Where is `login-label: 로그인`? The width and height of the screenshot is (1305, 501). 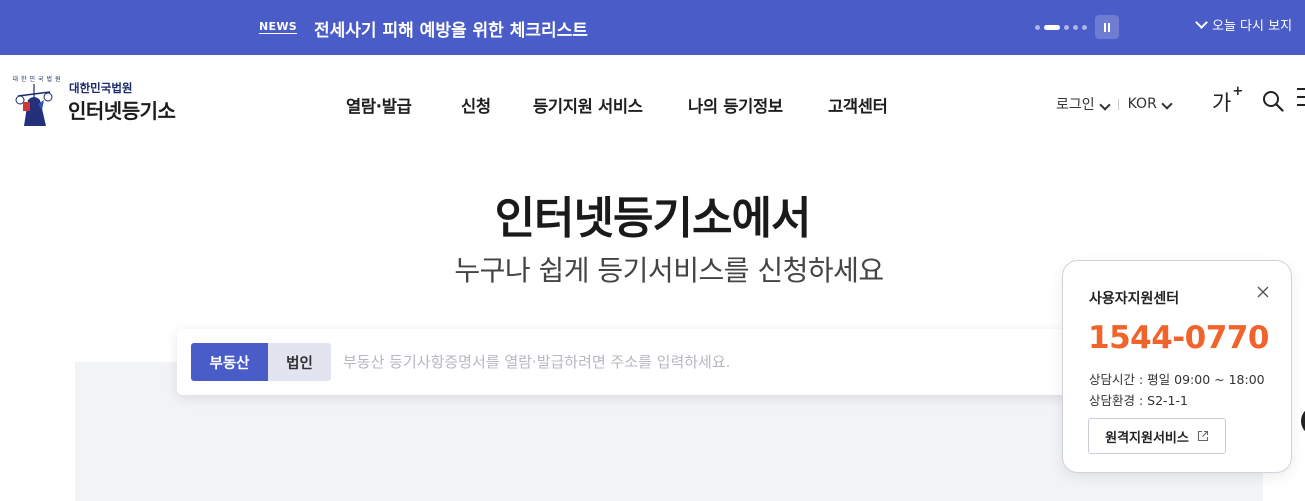
login-label: 로그인 is located at coordinates (1075, 105).